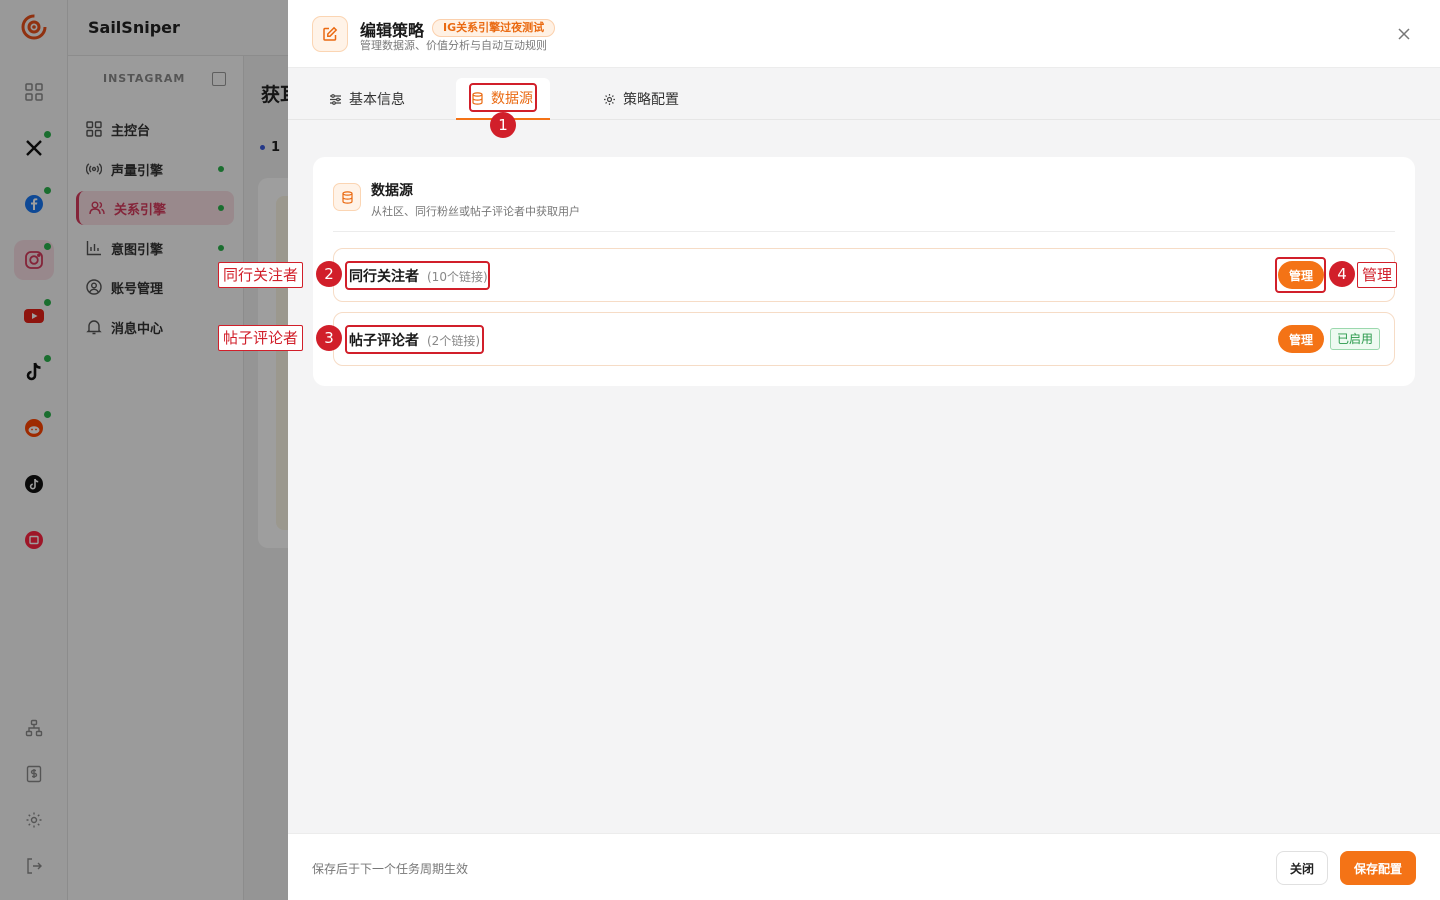  I want to click on drawer-subtitle: 管理数据源、价值分析与自动互动规则, so click(453, 45).